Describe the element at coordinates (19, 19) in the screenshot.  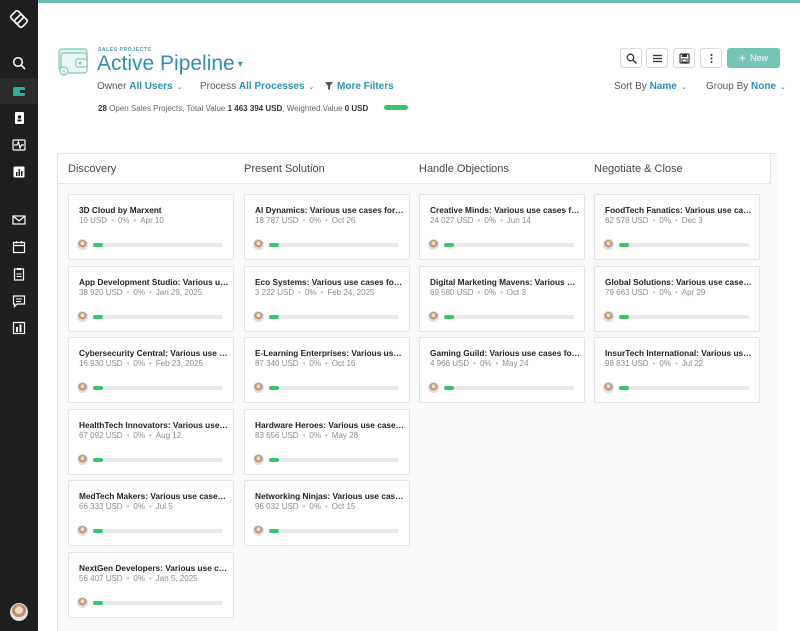
I see `layers-logo-icon` at that location.